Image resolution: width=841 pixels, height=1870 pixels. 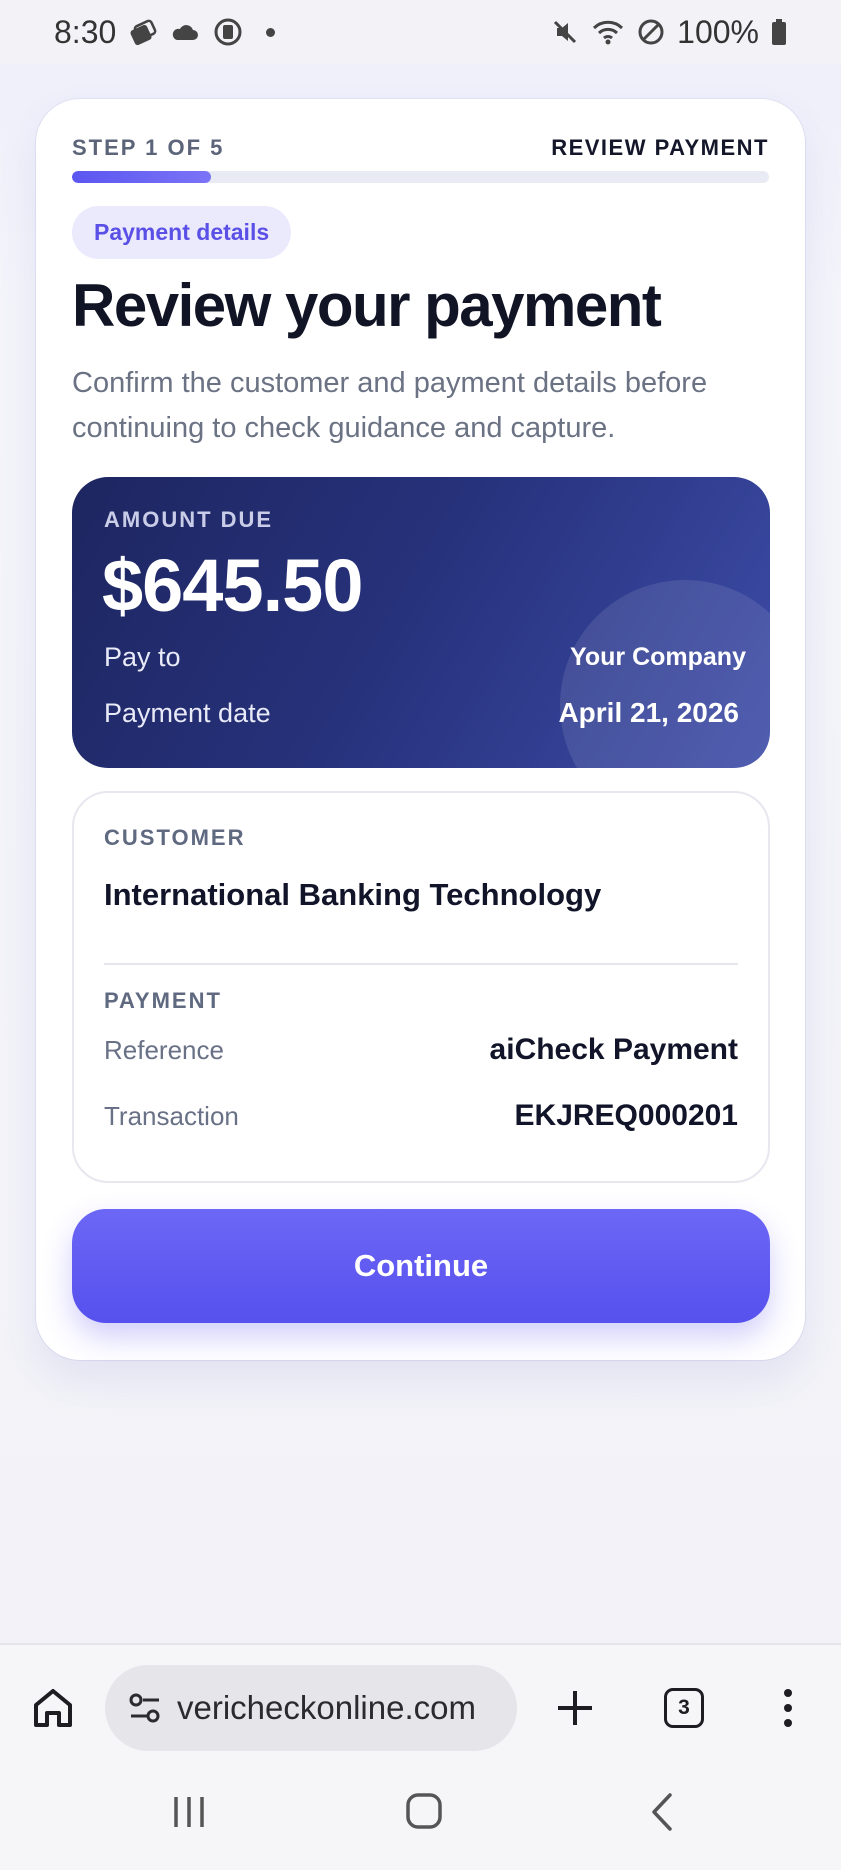 What do you see at coordinates (342, 1708) in the screenshot?
I see `url-text: vericheckonline.com` at bounding box center [342, 1708].